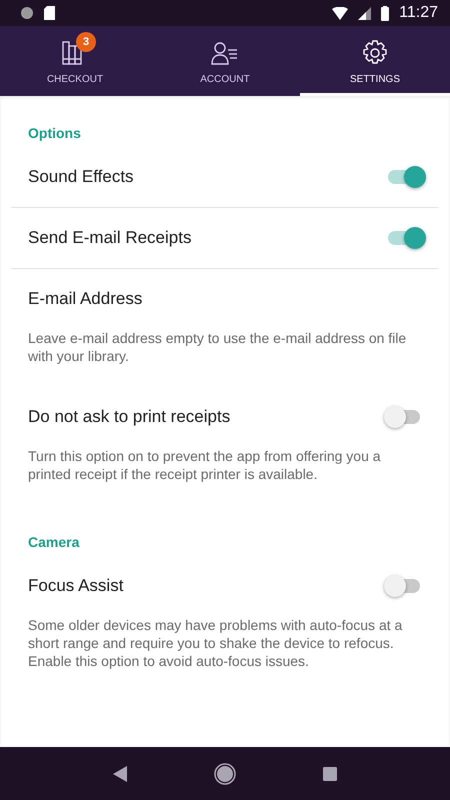  I want to click on setting-description: Some older devices may have problems with auto-focus at a short range and require you to shake the device to refocus. Enable this option to avoid auto-focus issues., so click(215, 643).